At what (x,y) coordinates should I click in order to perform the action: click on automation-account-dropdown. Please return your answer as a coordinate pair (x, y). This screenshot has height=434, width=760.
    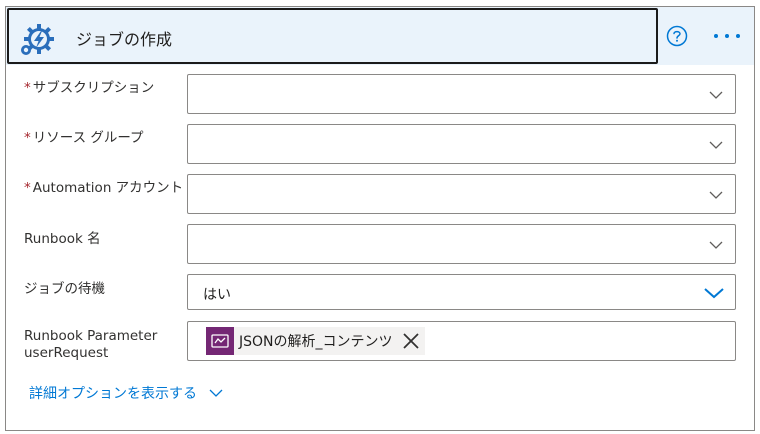
    Looking at the image, I should click on (461, 194).